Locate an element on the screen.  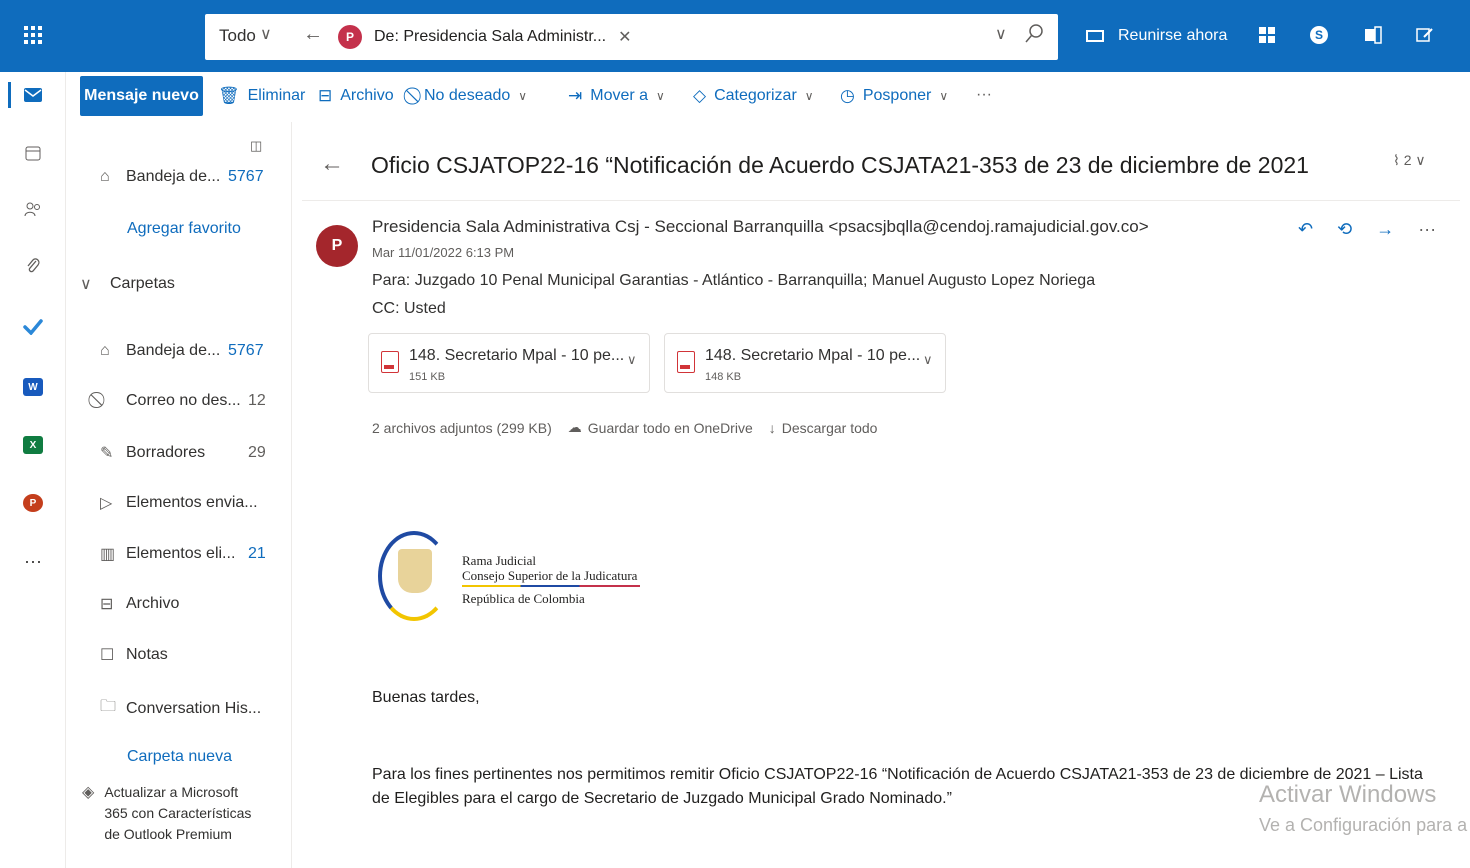
add-favorite-link: Agregar favorito is located at coordinates (184, 229).